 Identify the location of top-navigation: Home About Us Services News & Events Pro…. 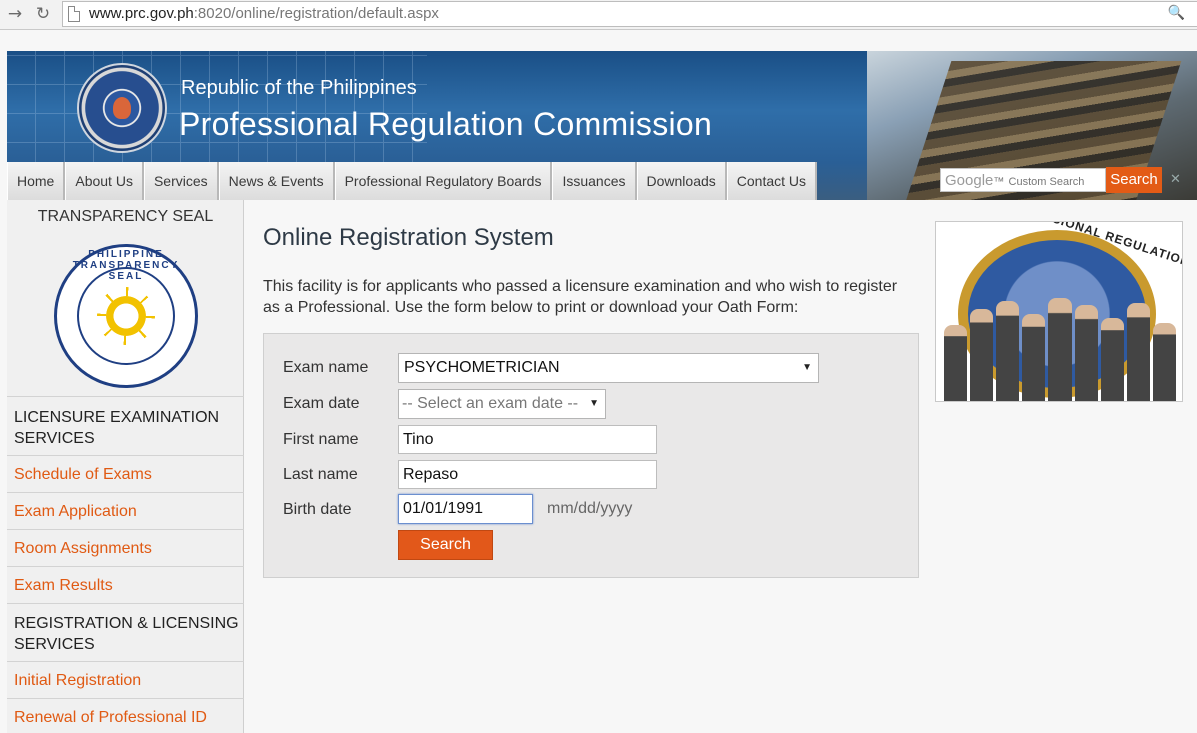
(412, 181).